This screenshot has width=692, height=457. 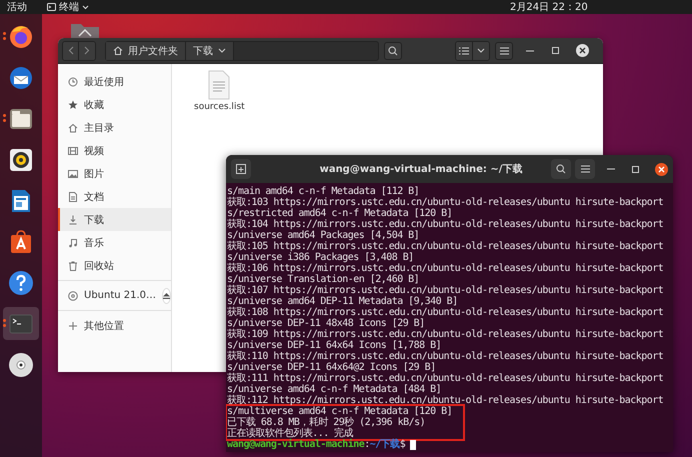 I want to click on list-icon, so click(x=464, y=50).